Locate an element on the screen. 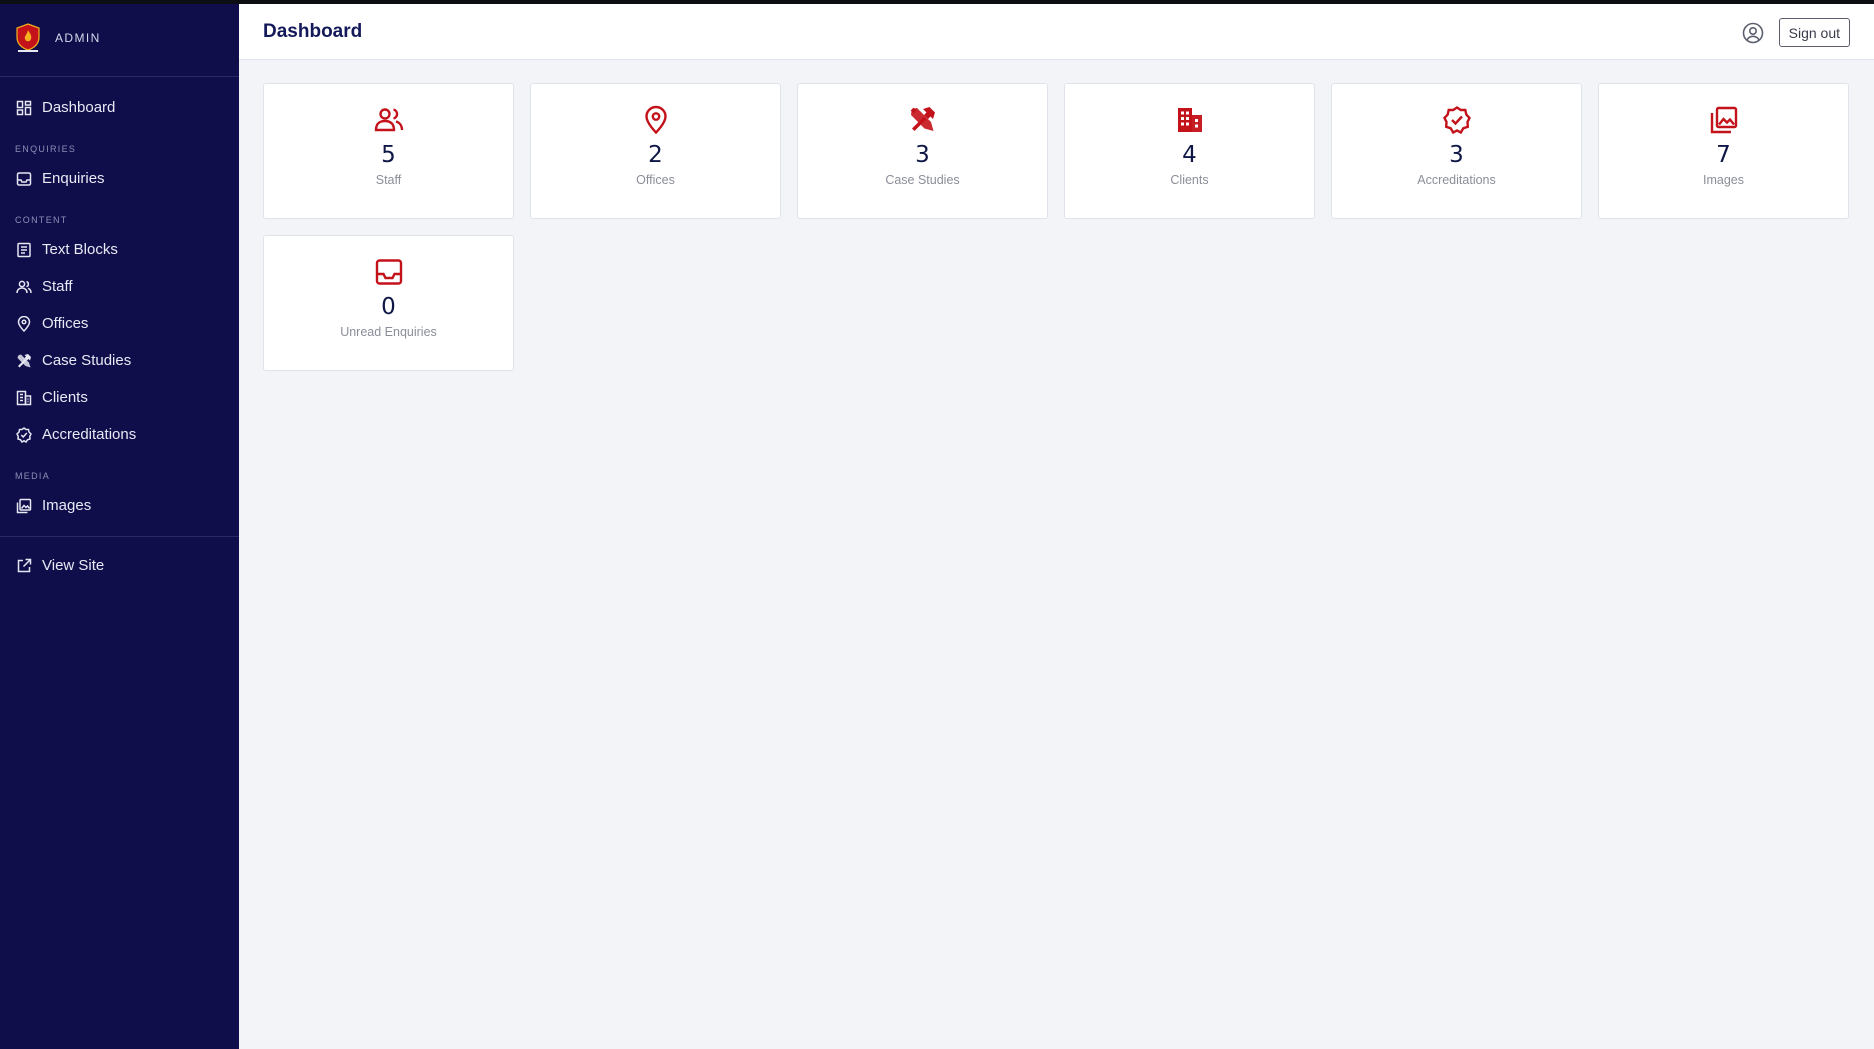 The width and height of the screenshot is (1874, 1049). header-actions: Sign out is located at coordinates (1795, 32).